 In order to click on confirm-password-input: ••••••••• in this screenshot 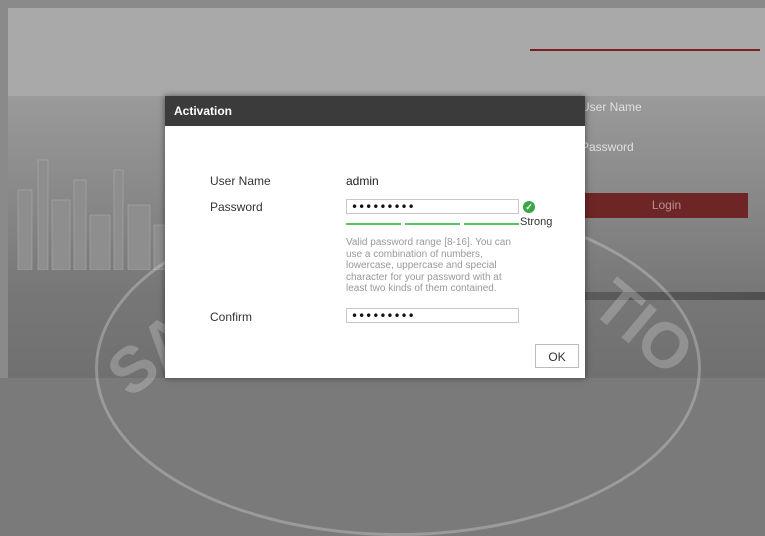, I will do `click(432, 315)`.